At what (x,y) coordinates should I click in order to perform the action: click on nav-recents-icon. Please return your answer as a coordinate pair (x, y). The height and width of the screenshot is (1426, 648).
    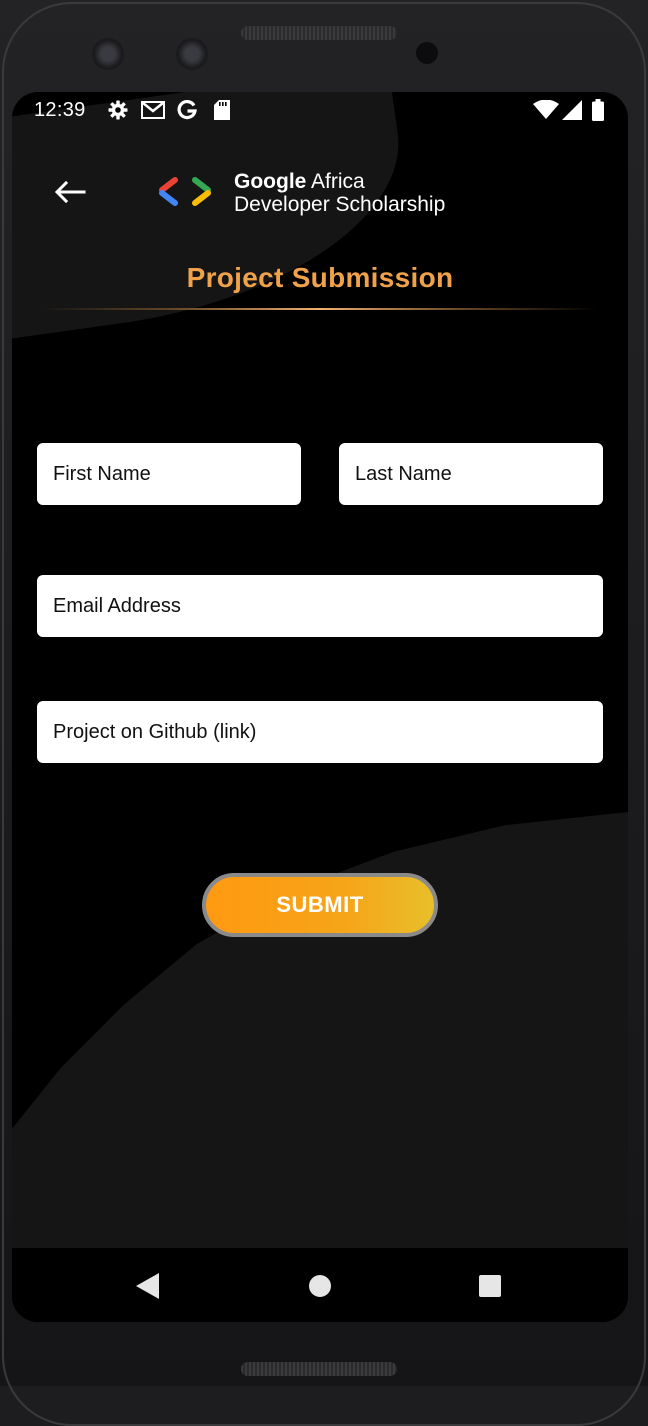
    Looking at the image, I should click on (490, 1286).